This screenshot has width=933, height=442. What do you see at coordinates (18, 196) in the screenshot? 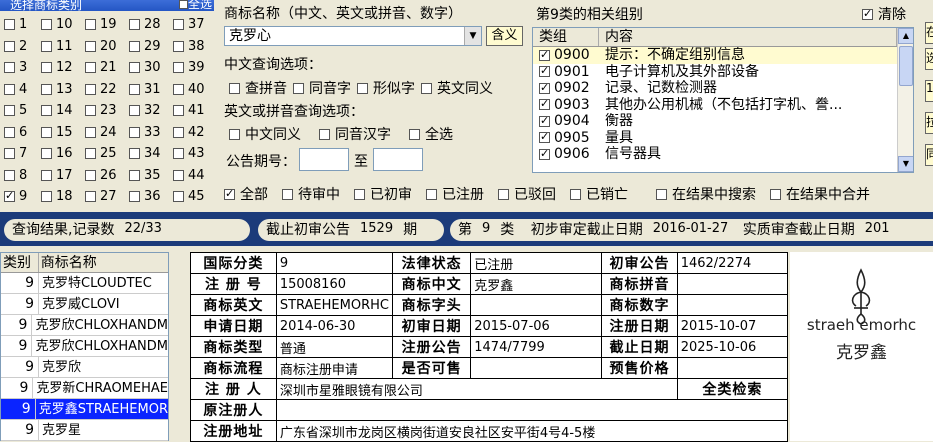
I see `class-option-9: 9` at bounding box center [18, 196].